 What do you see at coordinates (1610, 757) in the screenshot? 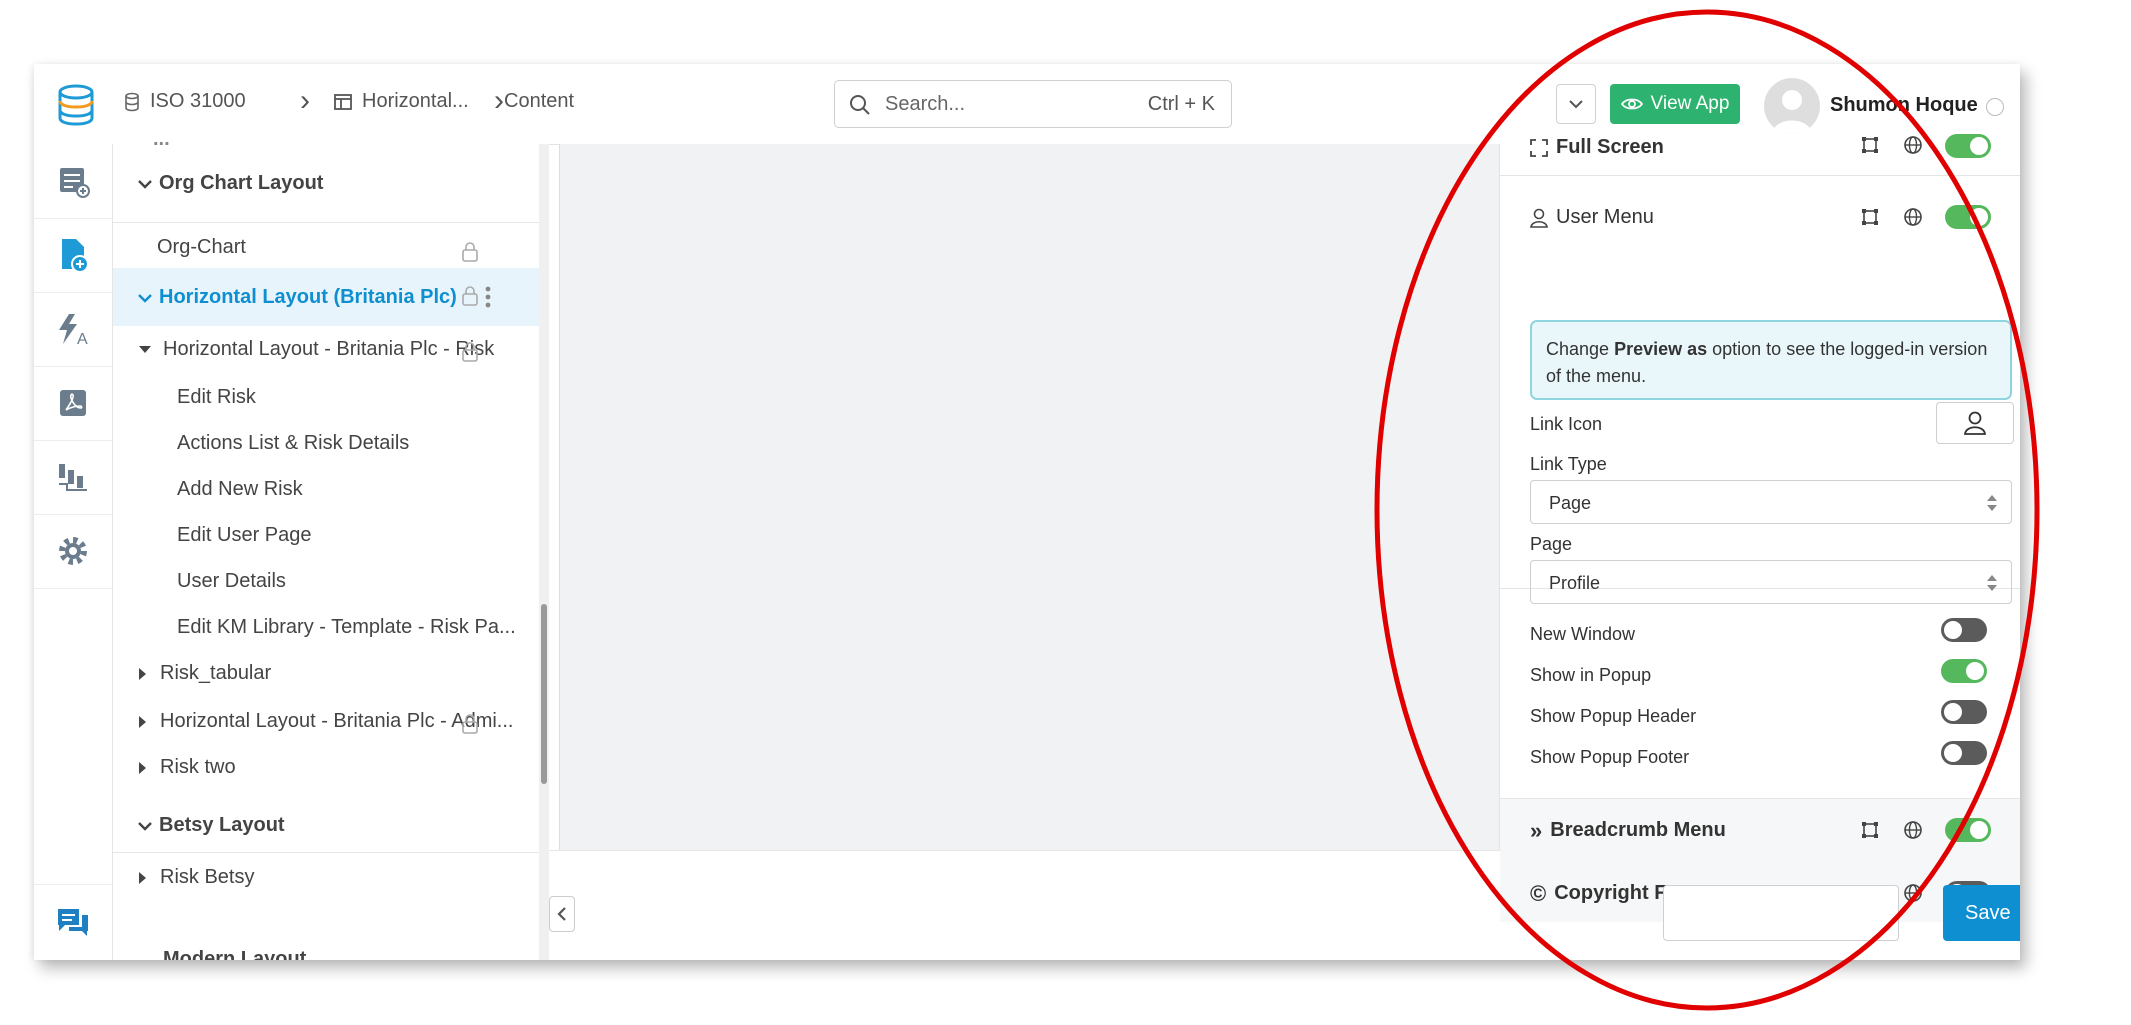
I see `show-popup-footer-label: Show Popup Footer` at bounding box center [1610, 757].